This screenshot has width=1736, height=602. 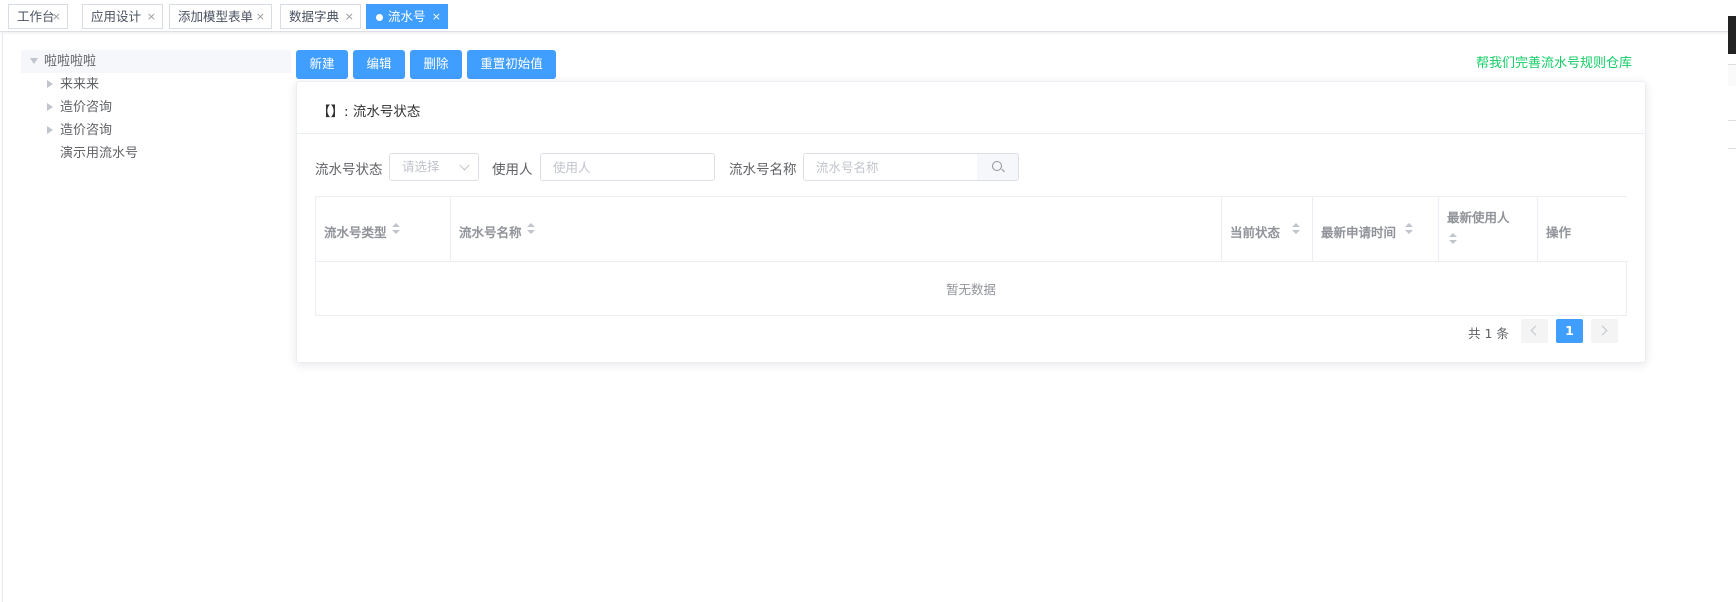 I want to click on right-edge-panel, so click(x=1732, y=35).